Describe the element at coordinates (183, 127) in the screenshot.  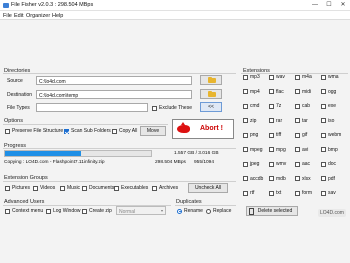
I see `shark-icon` at that location.